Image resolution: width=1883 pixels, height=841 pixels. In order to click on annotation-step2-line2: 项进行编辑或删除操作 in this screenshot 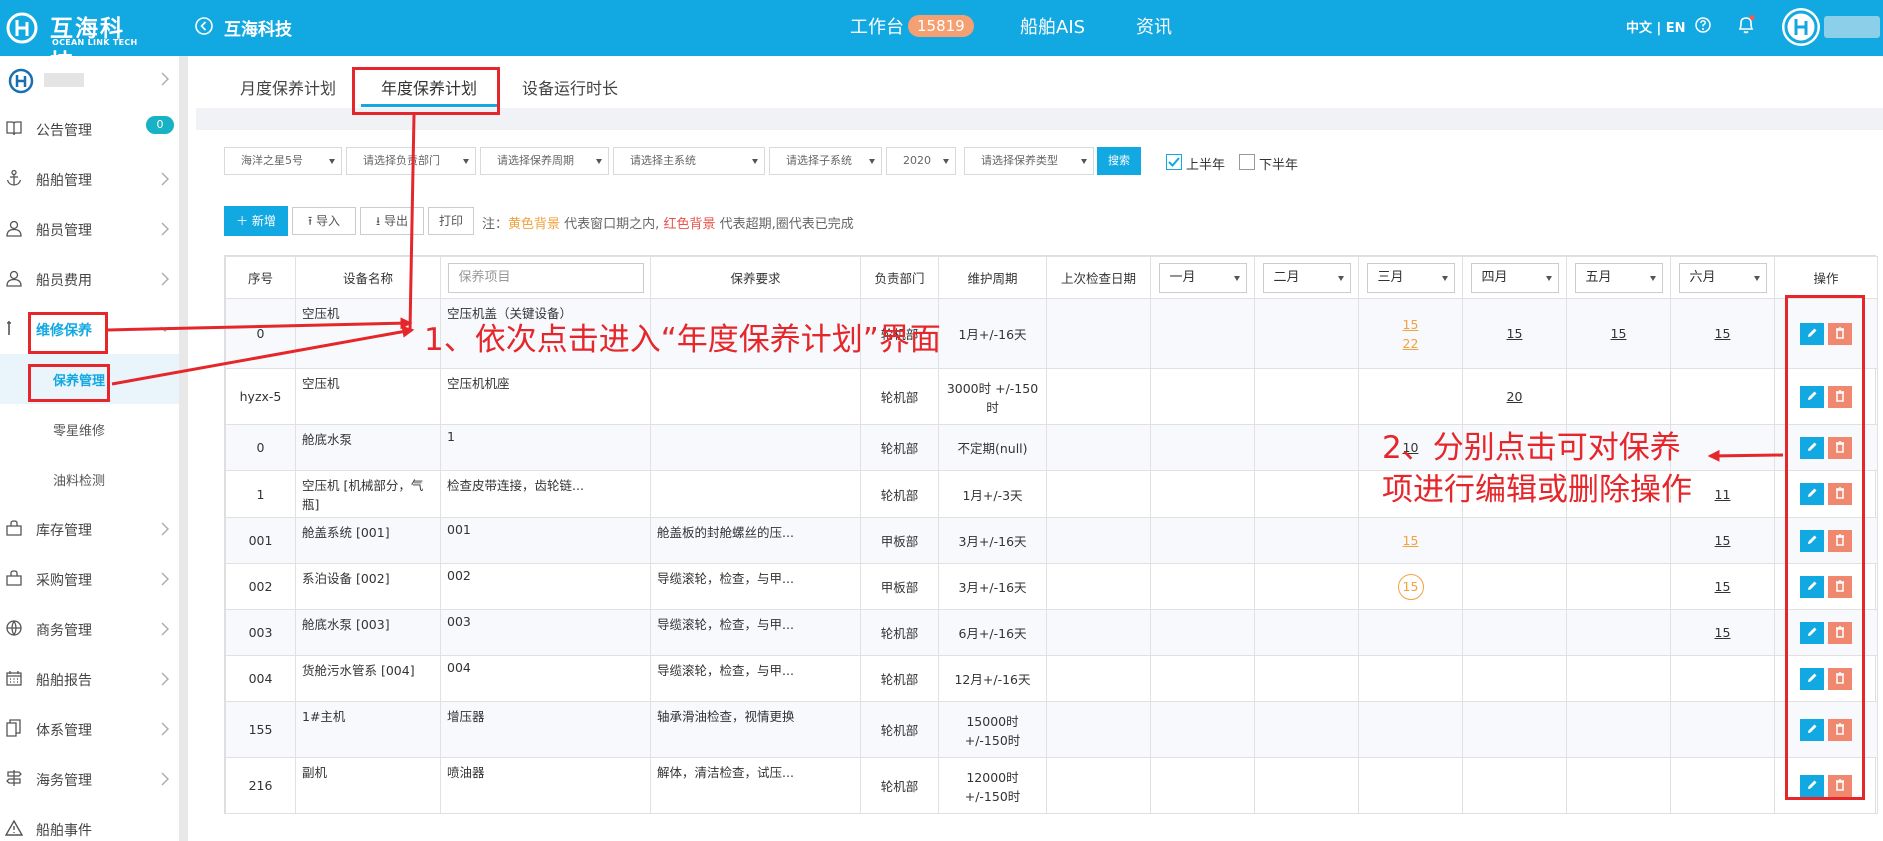, I will do `click(1537, 490)`.